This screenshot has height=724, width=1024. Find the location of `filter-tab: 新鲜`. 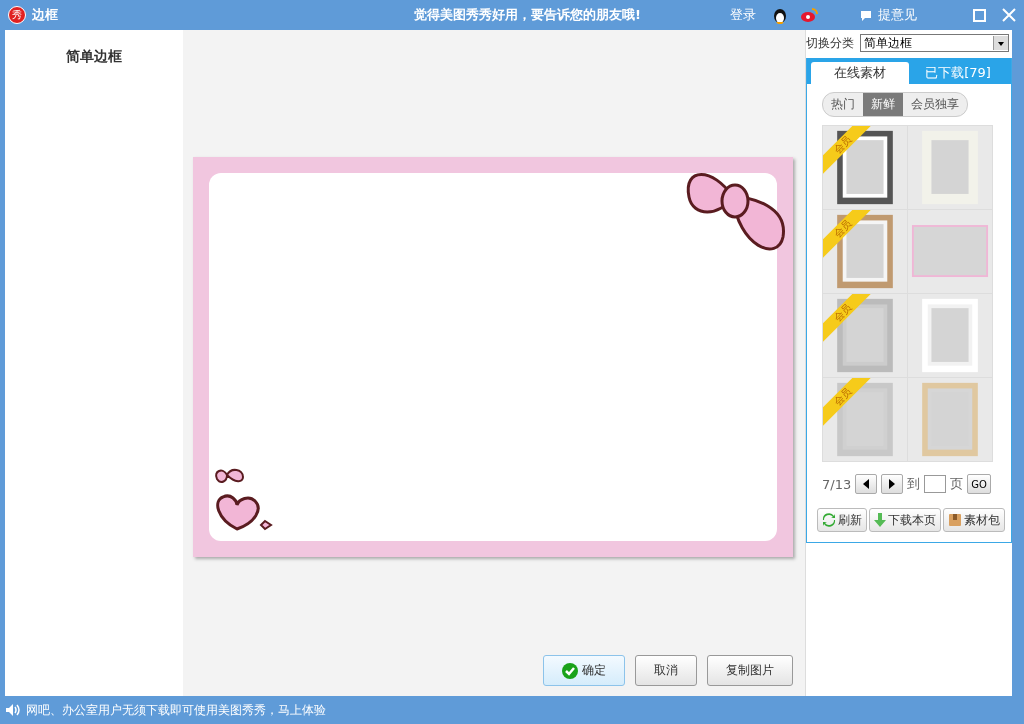

filter-tab: 新鲜 is located at coordinates (883, 104).